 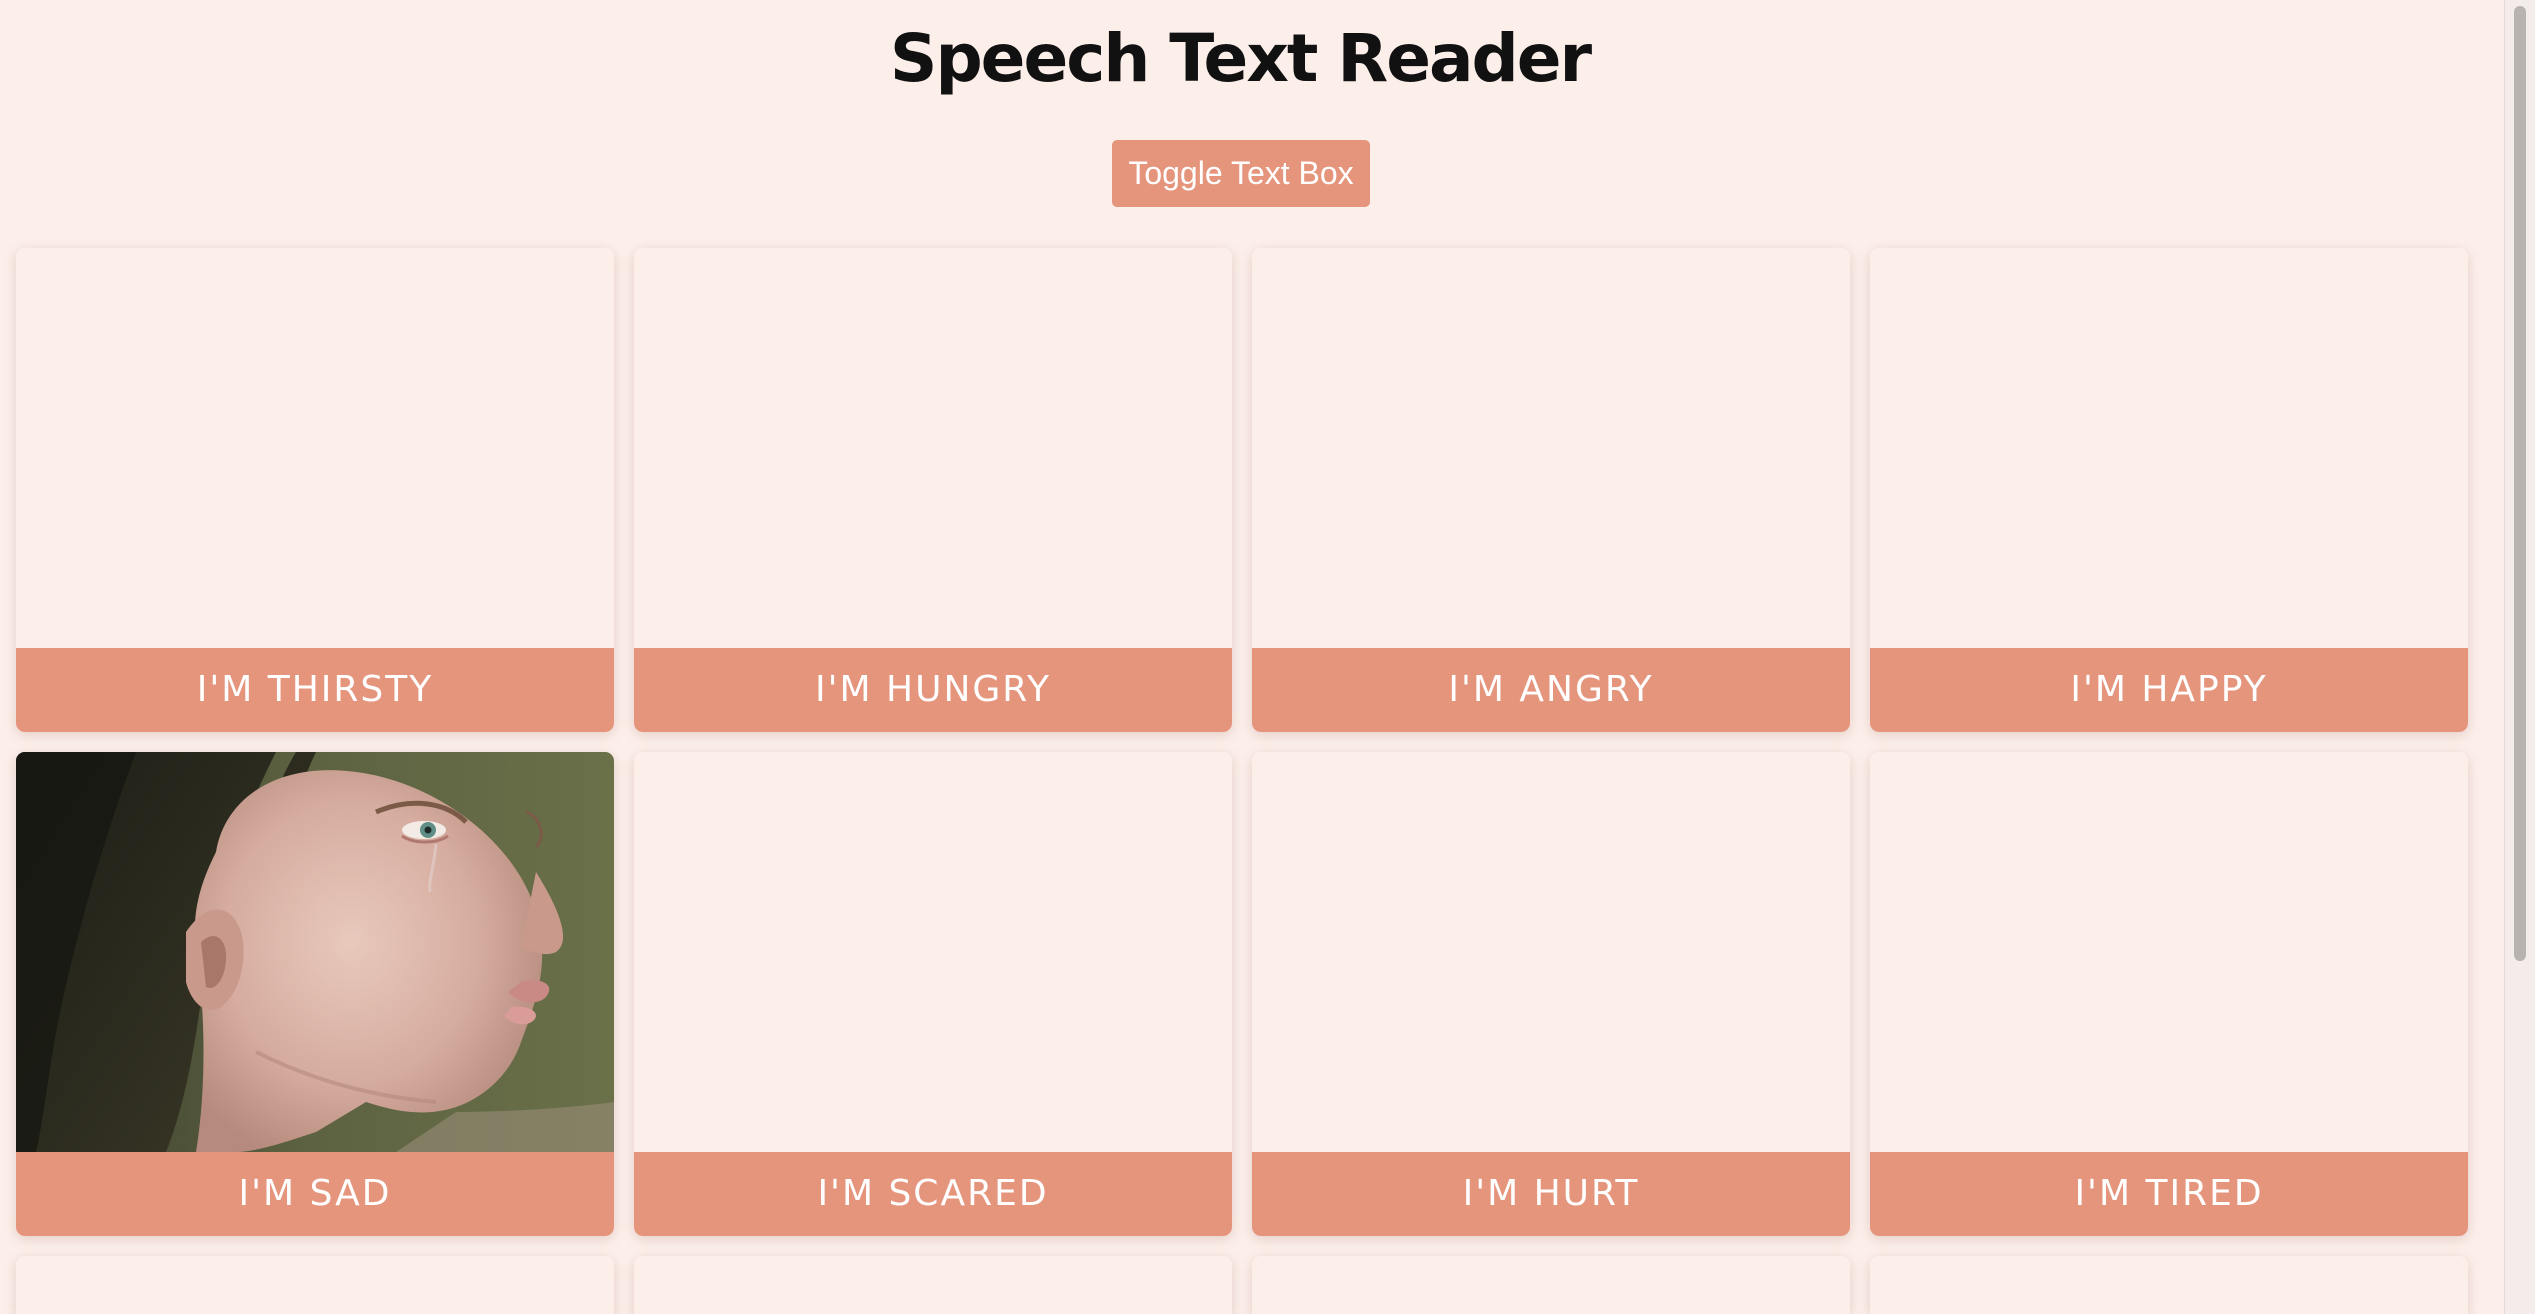 I want to click on card-label: I'M TIRED, so click(x=2169, y=1194).